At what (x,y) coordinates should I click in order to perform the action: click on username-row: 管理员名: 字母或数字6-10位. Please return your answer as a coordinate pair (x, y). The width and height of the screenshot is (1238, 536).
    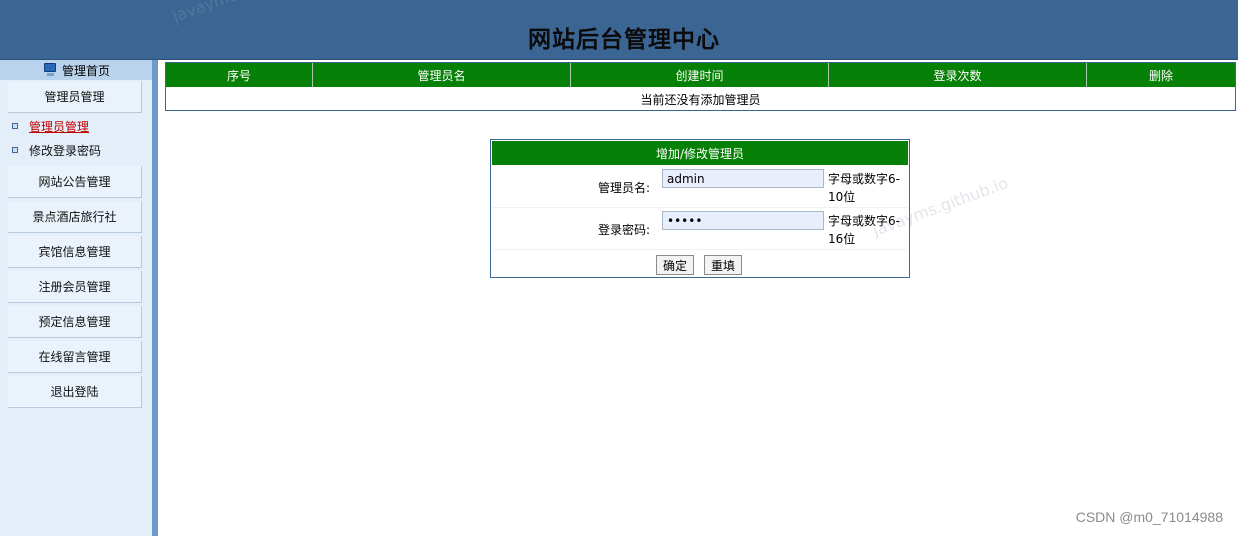
    Looking at the image, I should click on (700, 187).